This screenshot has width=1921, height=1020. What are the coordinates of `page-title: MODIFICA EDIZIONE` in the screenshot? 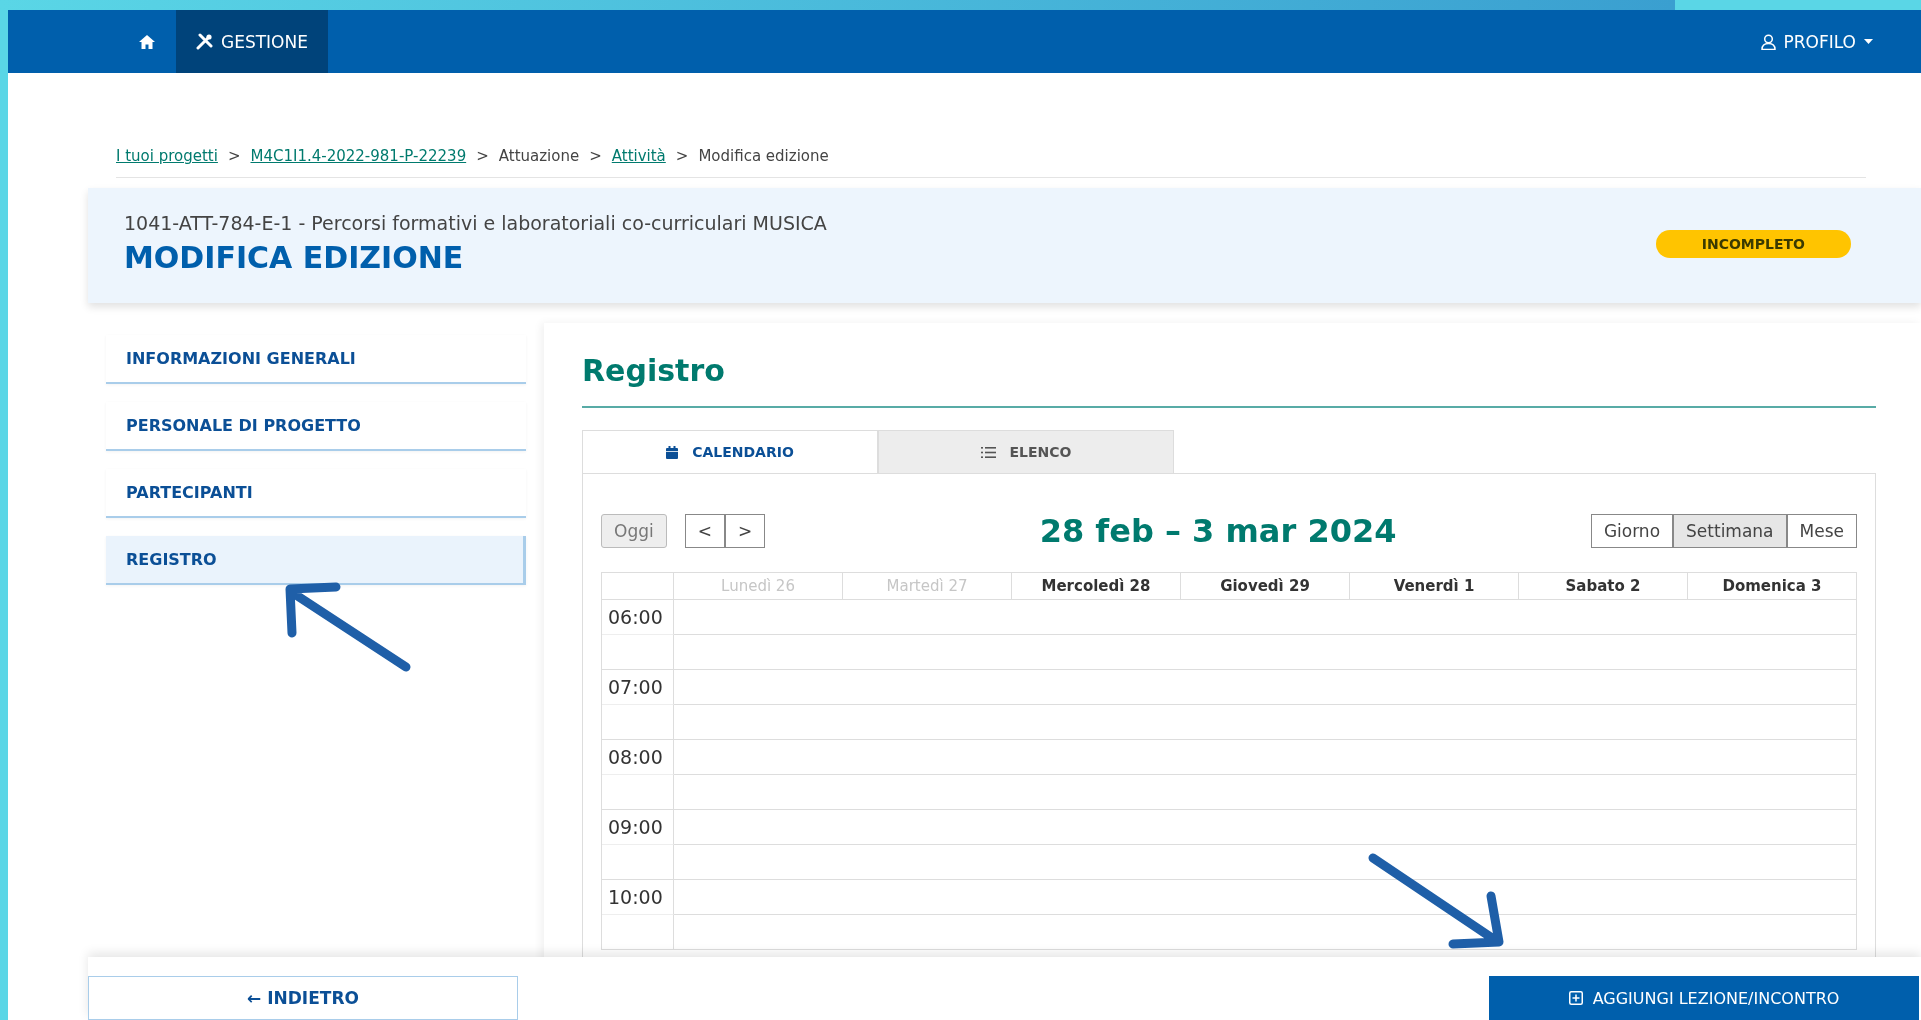 It's located at (294, 257).